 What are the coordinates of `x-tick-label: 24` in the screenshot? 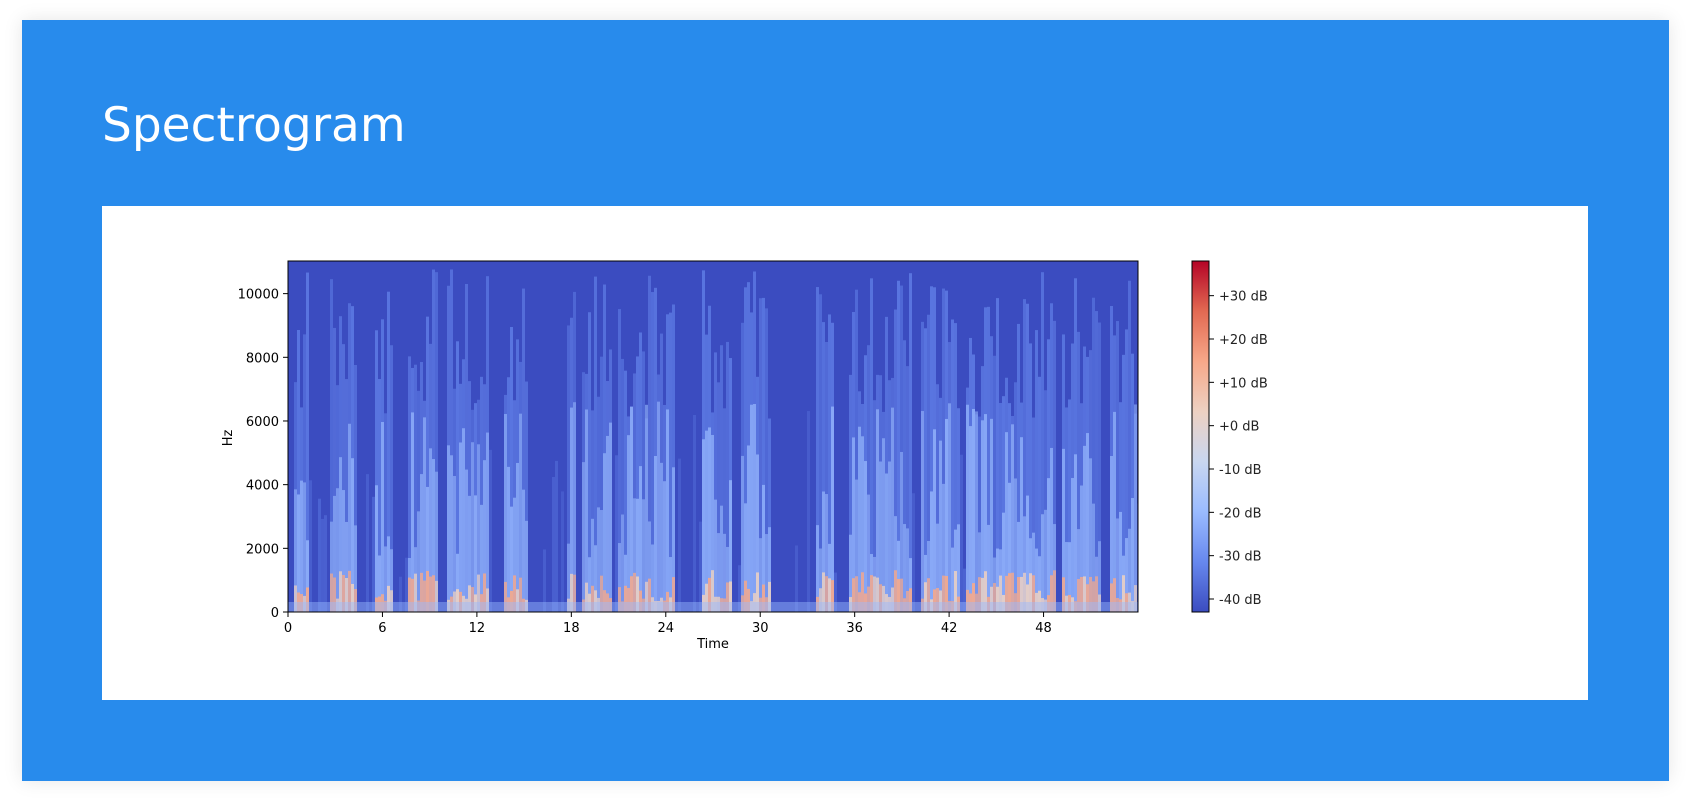 It's located at (666, 628).